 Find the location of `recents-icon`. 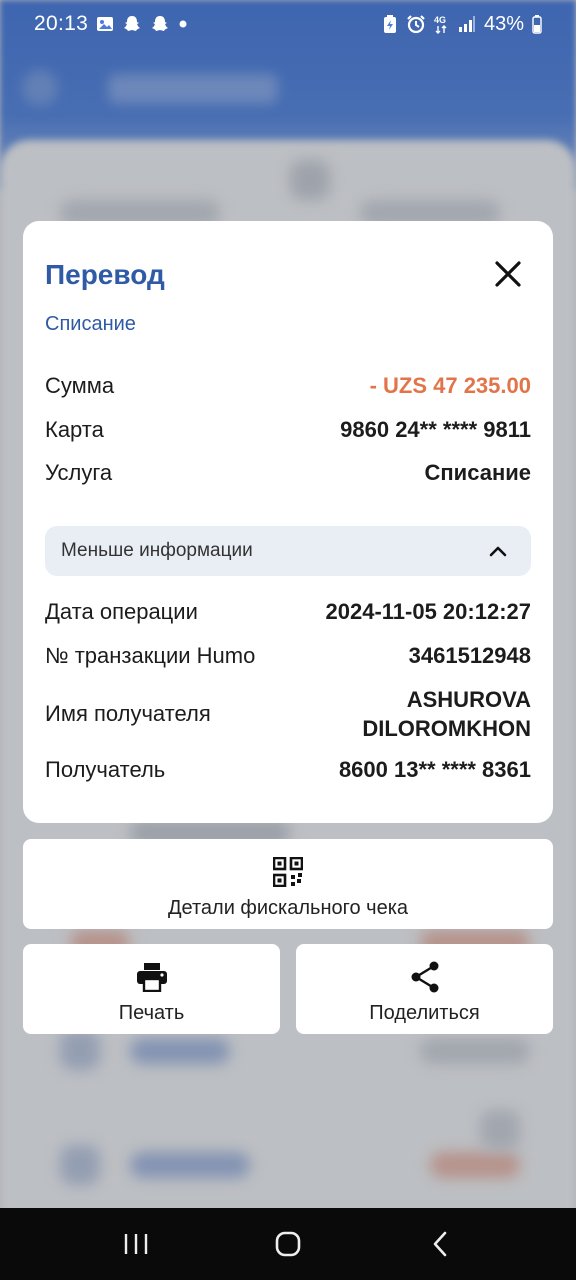

recents-icon is located at coordinates (136, 1244).